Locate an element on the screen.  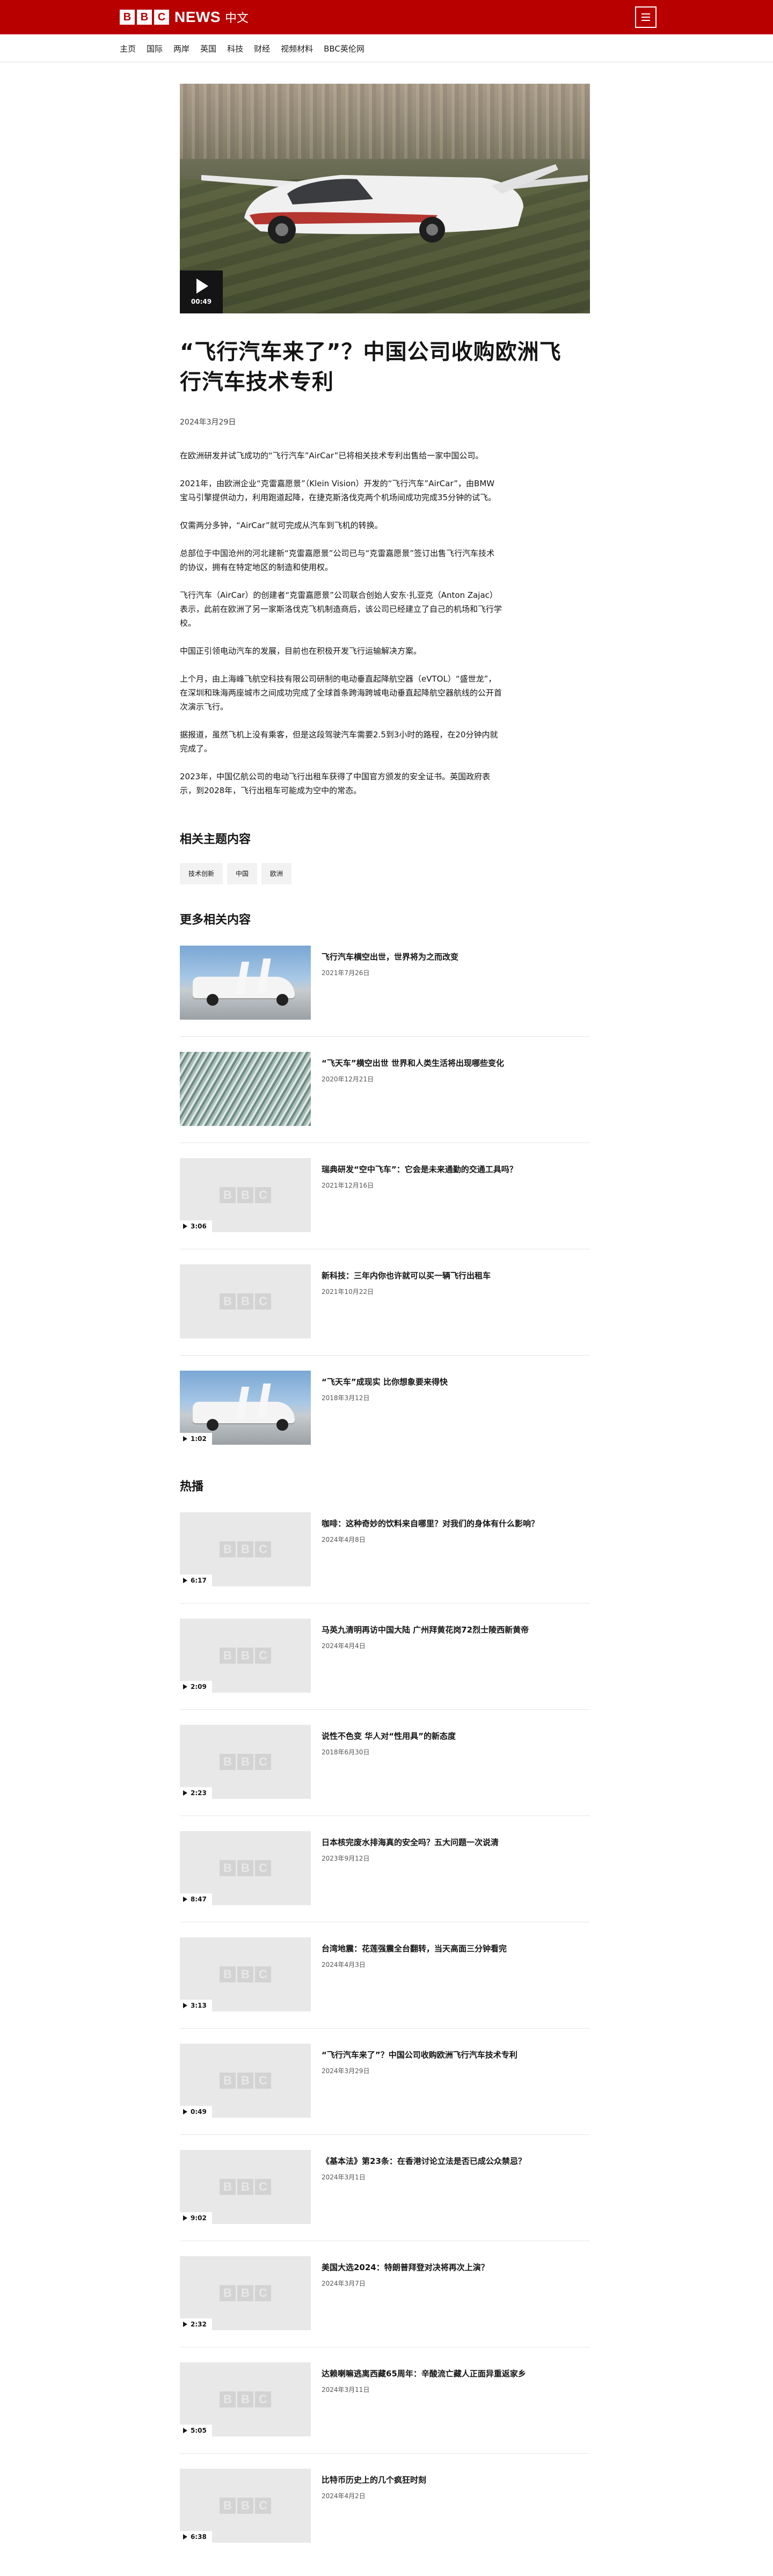
nav-item-bbc-uk: BBC英伦网 is located at coordinates (344, 48).